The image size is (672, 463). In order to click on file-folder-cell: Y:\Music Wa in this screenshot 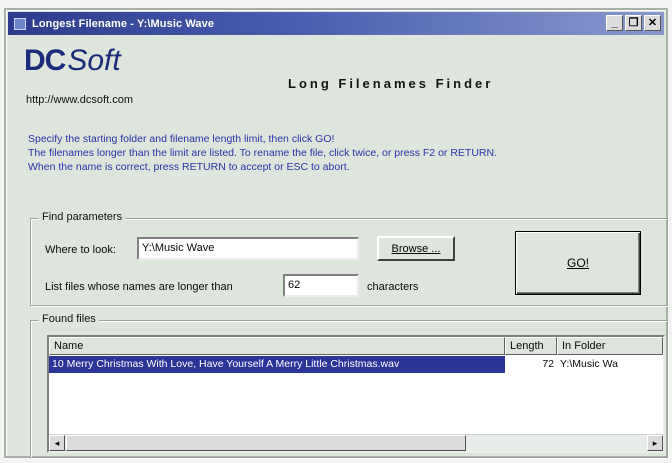, I will do `click(589, 364)`.